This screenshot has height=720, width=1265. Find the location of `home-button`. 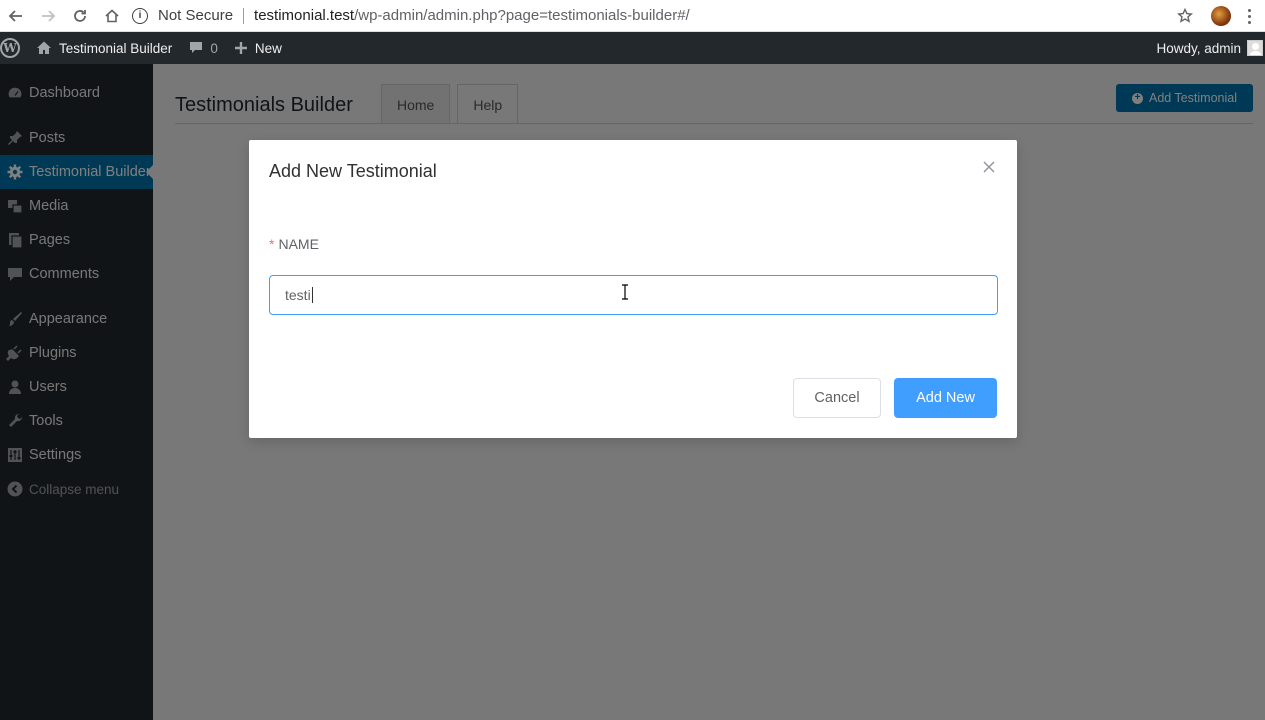

home-button is located at coordinates (112, 16).